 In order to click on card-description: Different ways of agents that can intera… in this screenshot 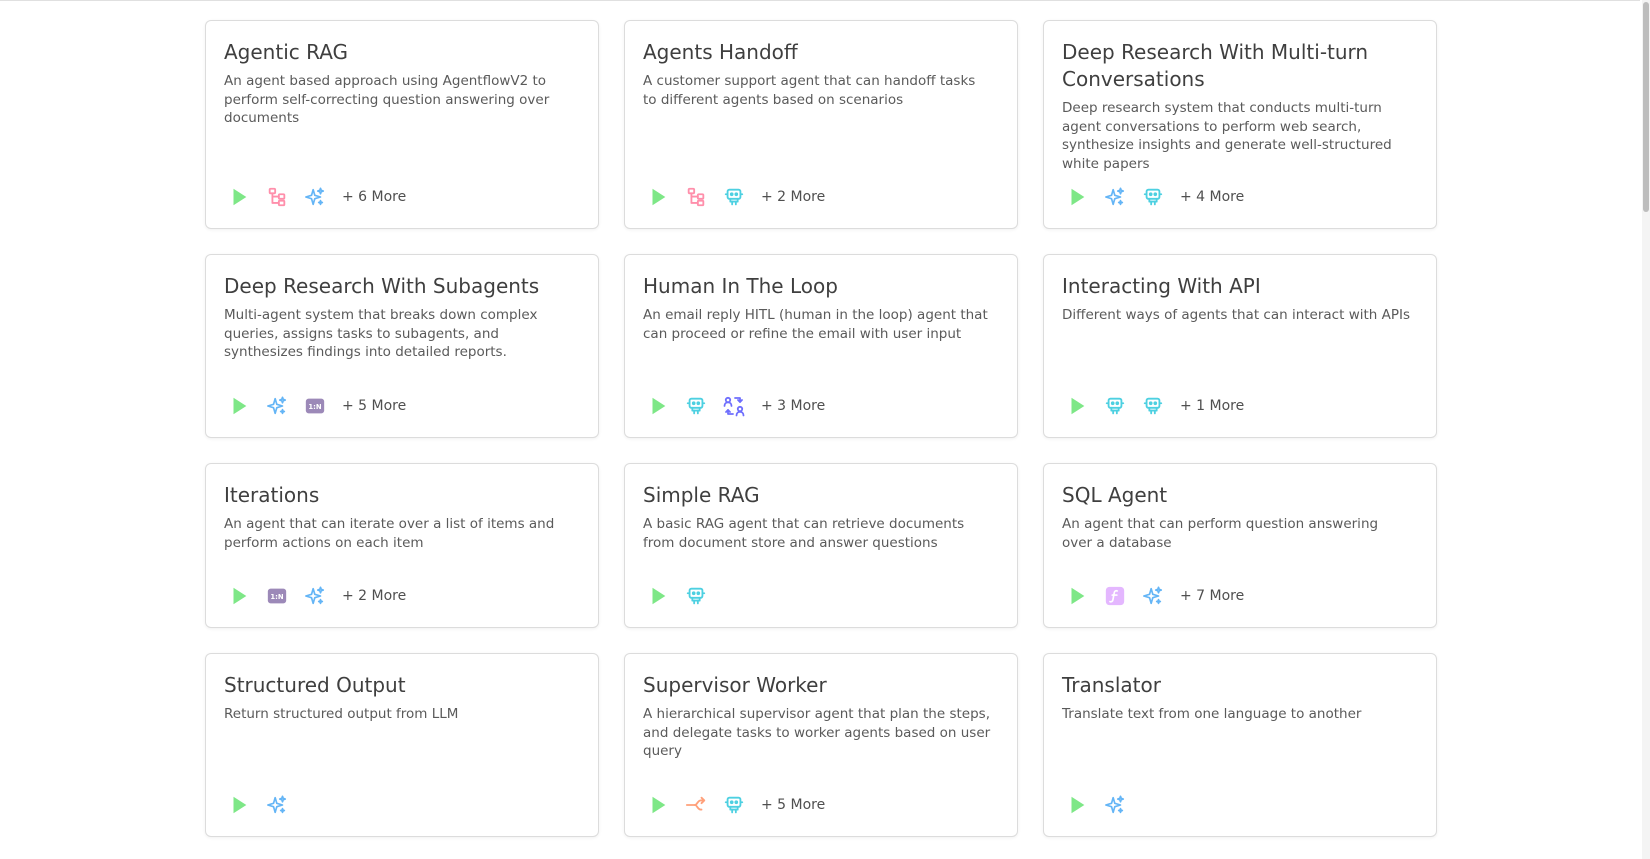, I will do `click(1236, 315)`.